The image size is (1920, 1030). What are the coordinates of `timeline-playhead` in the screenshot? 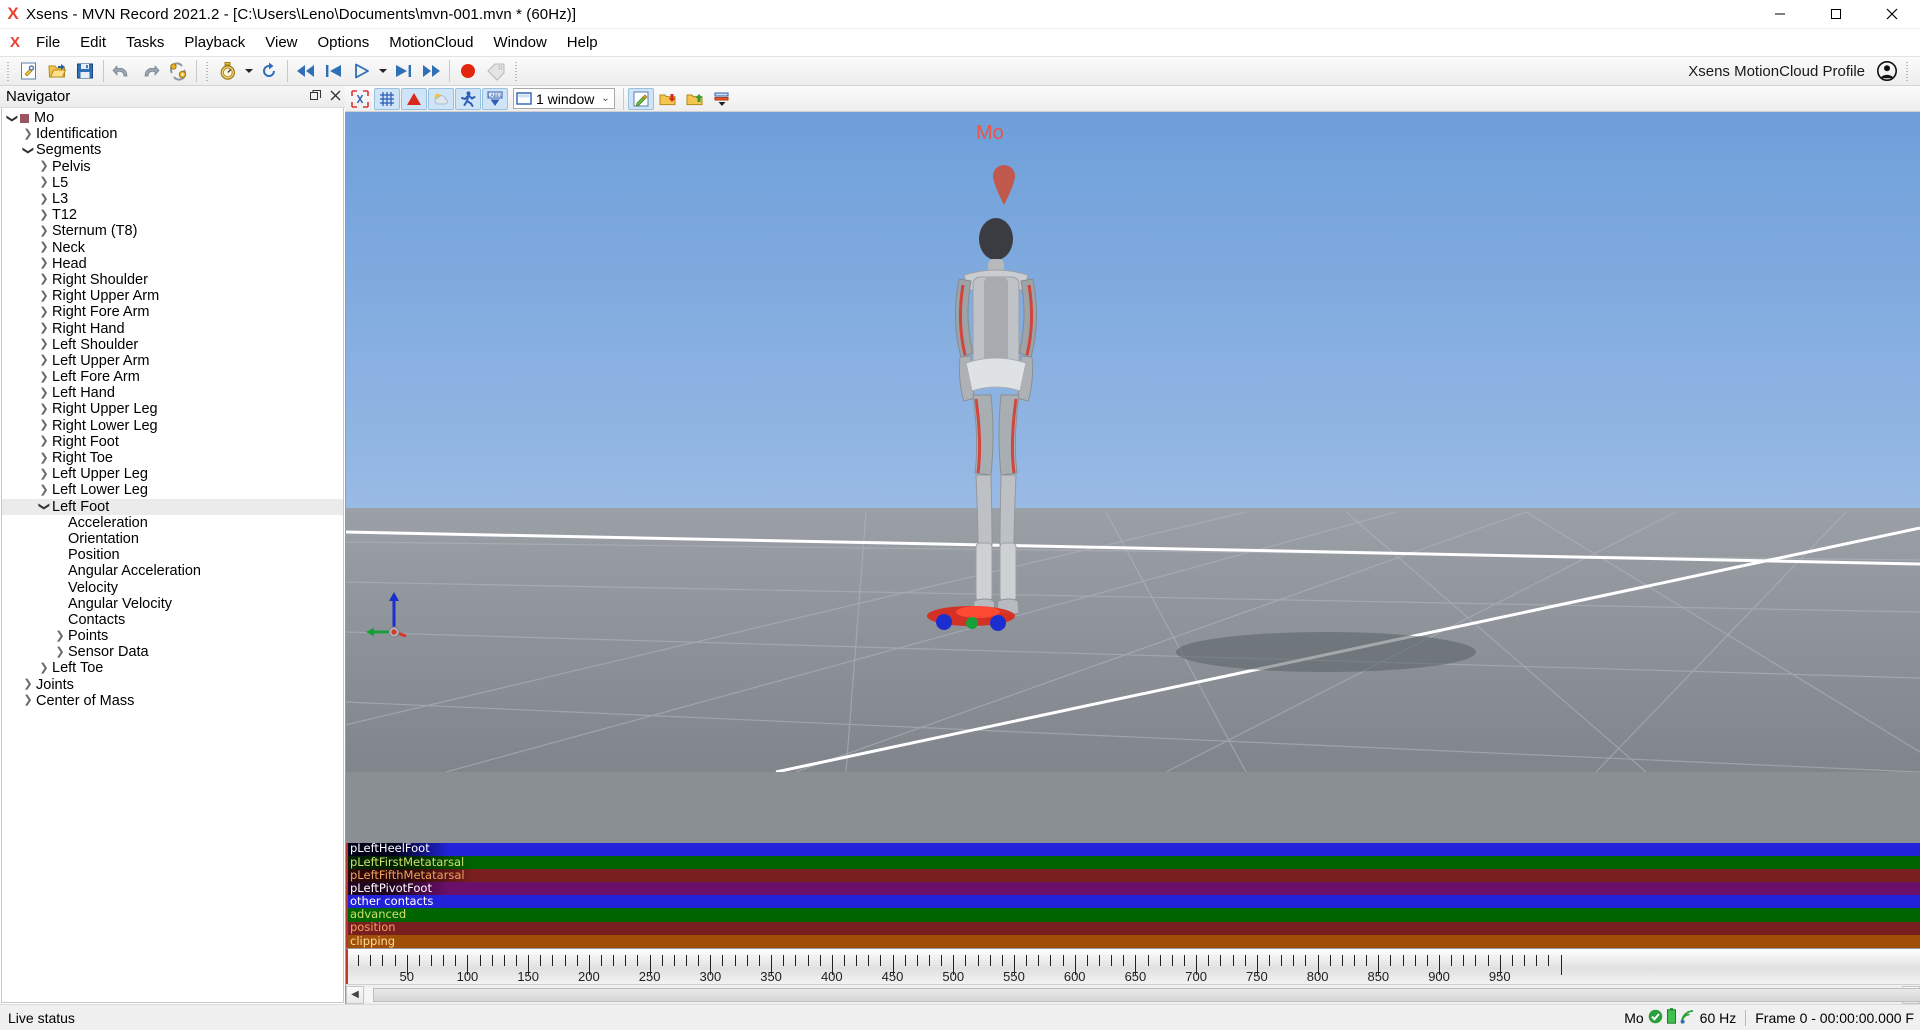 It's located at (347, 966).